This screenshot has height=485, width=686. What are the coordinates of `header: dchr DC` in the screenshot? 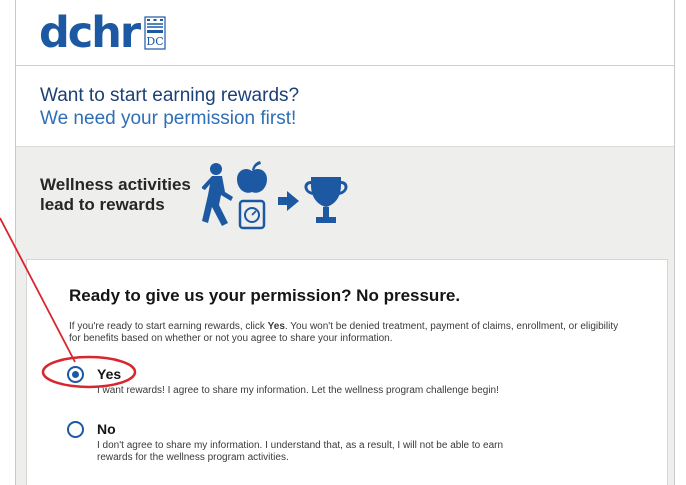 It's located at (345, 33).